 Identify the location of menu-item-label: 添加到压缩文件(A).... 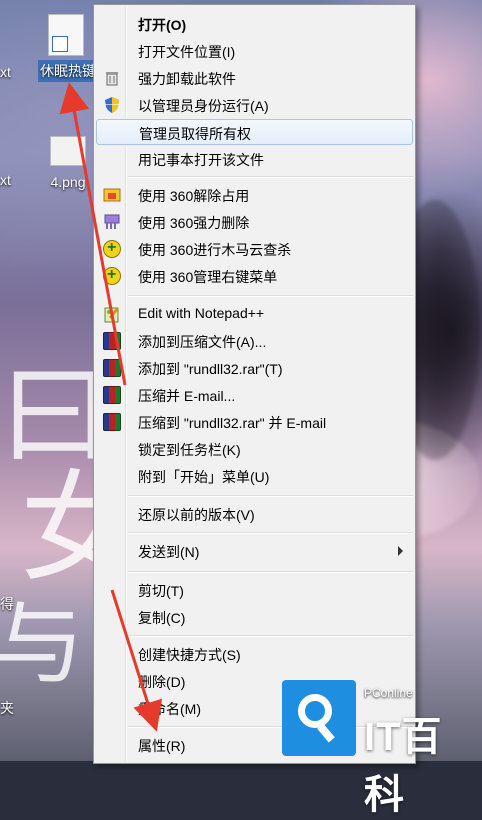
(202, 342).